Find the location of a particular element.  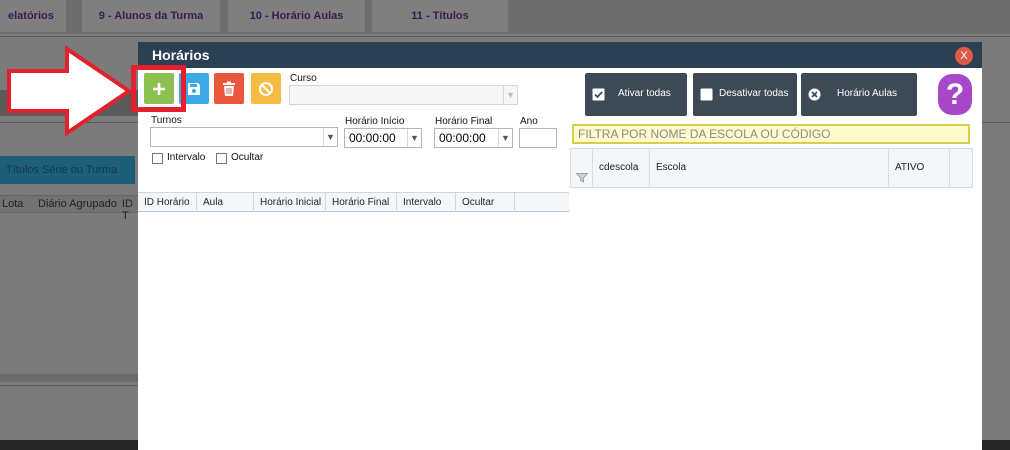

times-circle-icon is located at coordinates (814, 94).